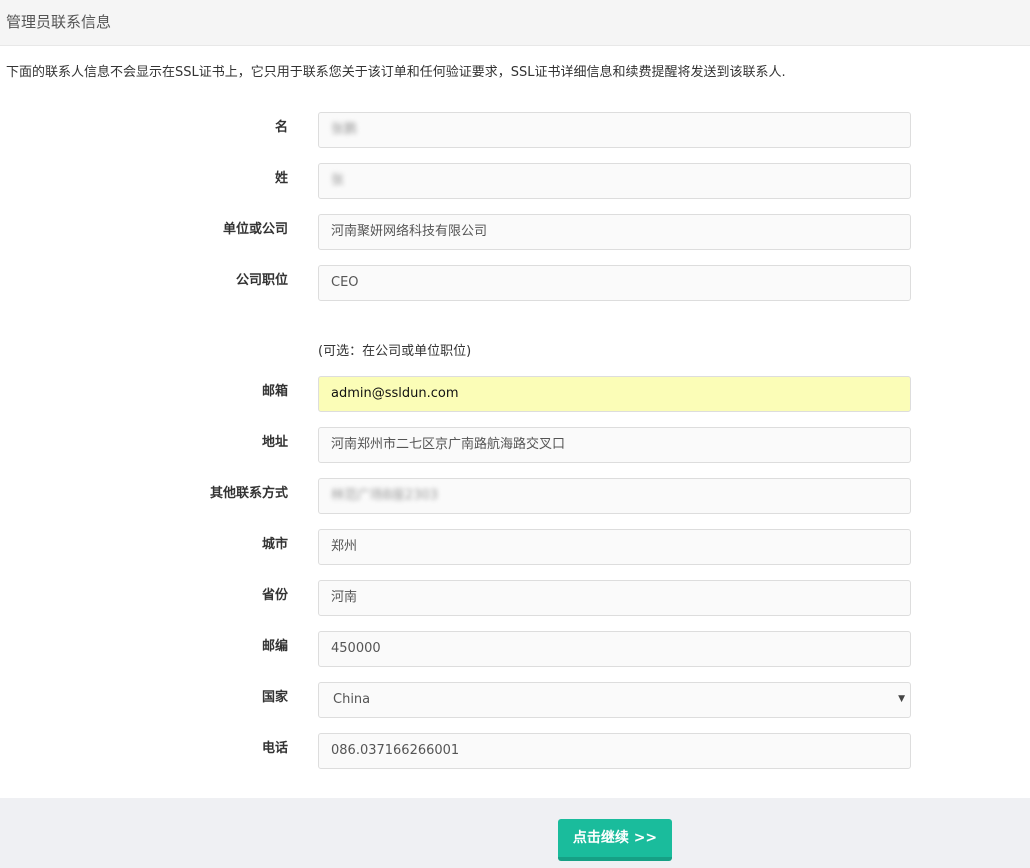 Image resolution: width=1030 pixels, height=868 pixels. I want to click on job-title-hint: (可选：在公司或单位职位), so click(395, 351).